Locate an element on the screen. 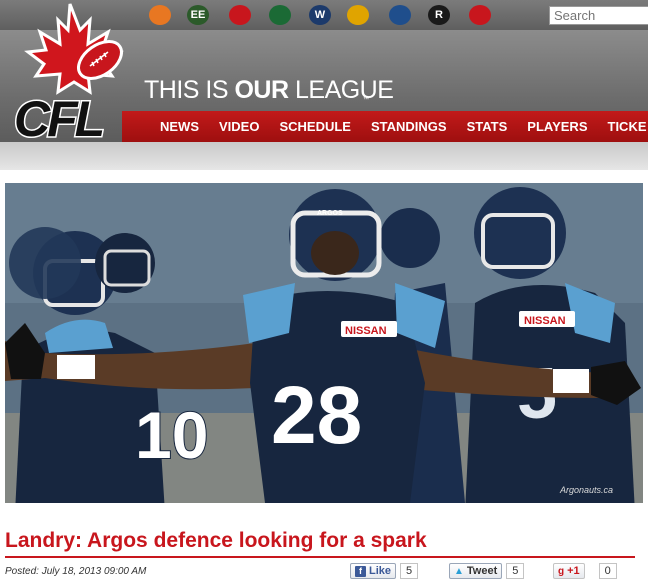 Image resolution: width=648 pixels, height=579 pixels. jersey-number-left: 10 is located at coordinates (171, 435).